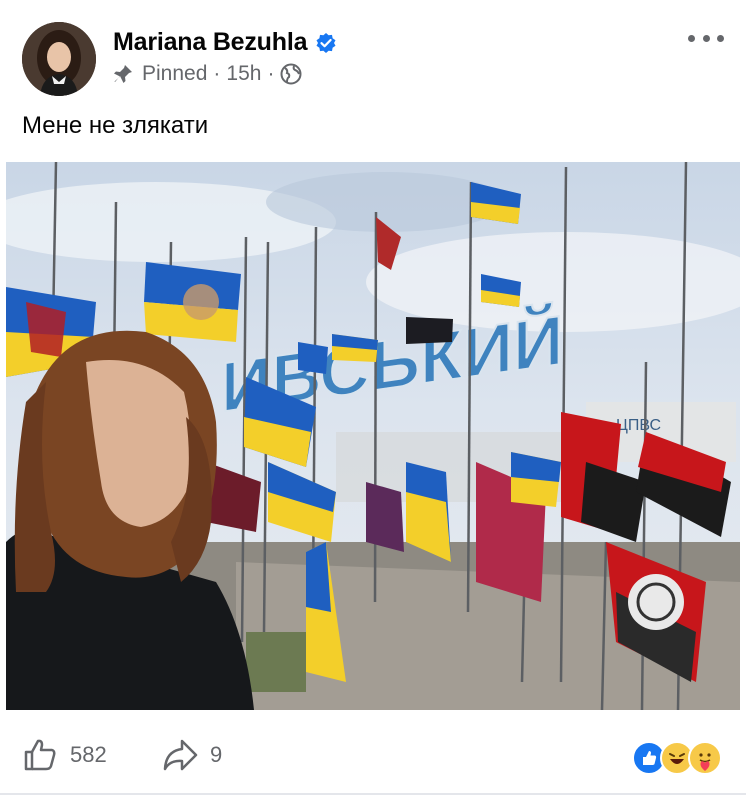 This screenshot has width=746, height=800. What do you see at coordinates (210, 42) in the screenshot?
I see `author-name: Mariana Bezuhla` at bounding box center [210, 42].